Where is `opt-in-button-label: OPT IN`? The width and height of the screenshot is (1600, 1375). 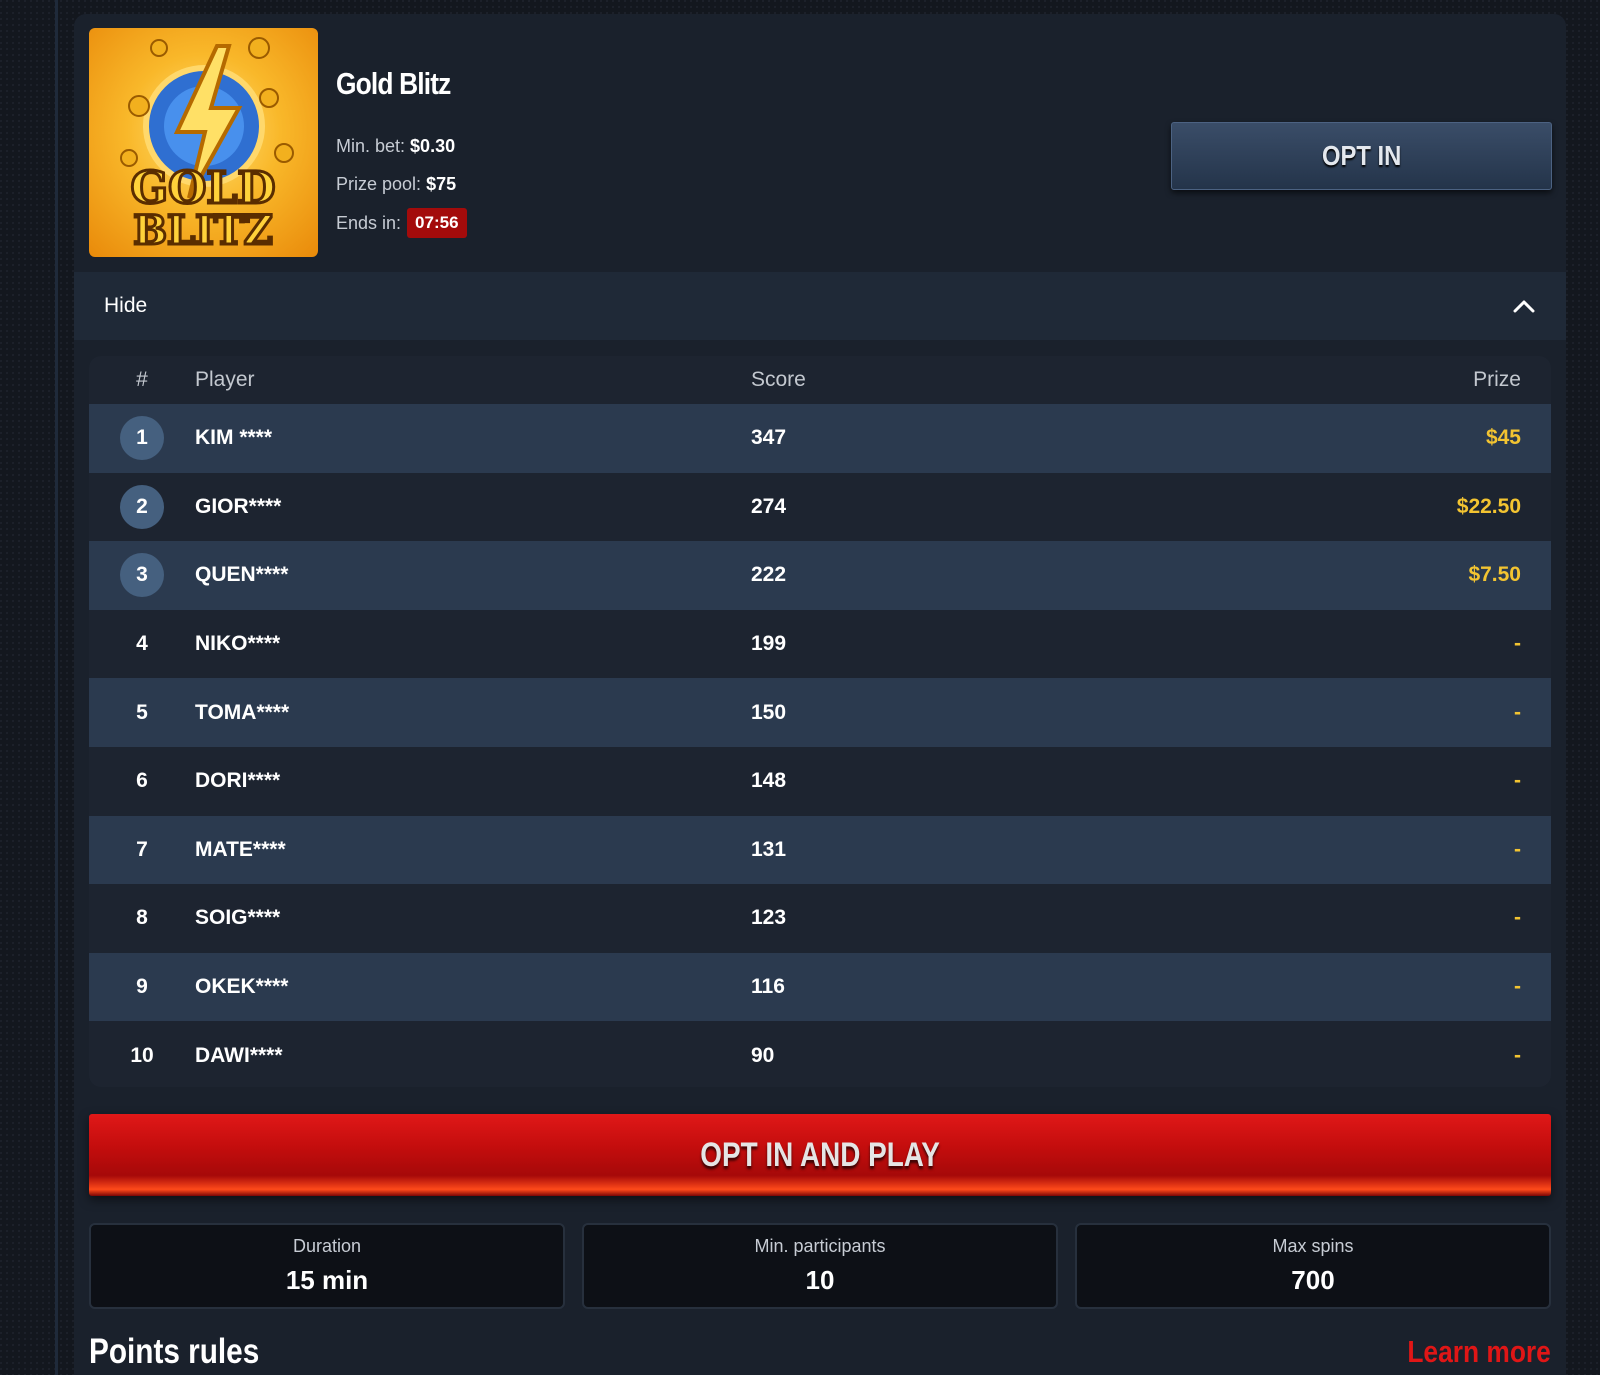 opt-in-button-label: OPT IN is located at coordinates (1361, 155).